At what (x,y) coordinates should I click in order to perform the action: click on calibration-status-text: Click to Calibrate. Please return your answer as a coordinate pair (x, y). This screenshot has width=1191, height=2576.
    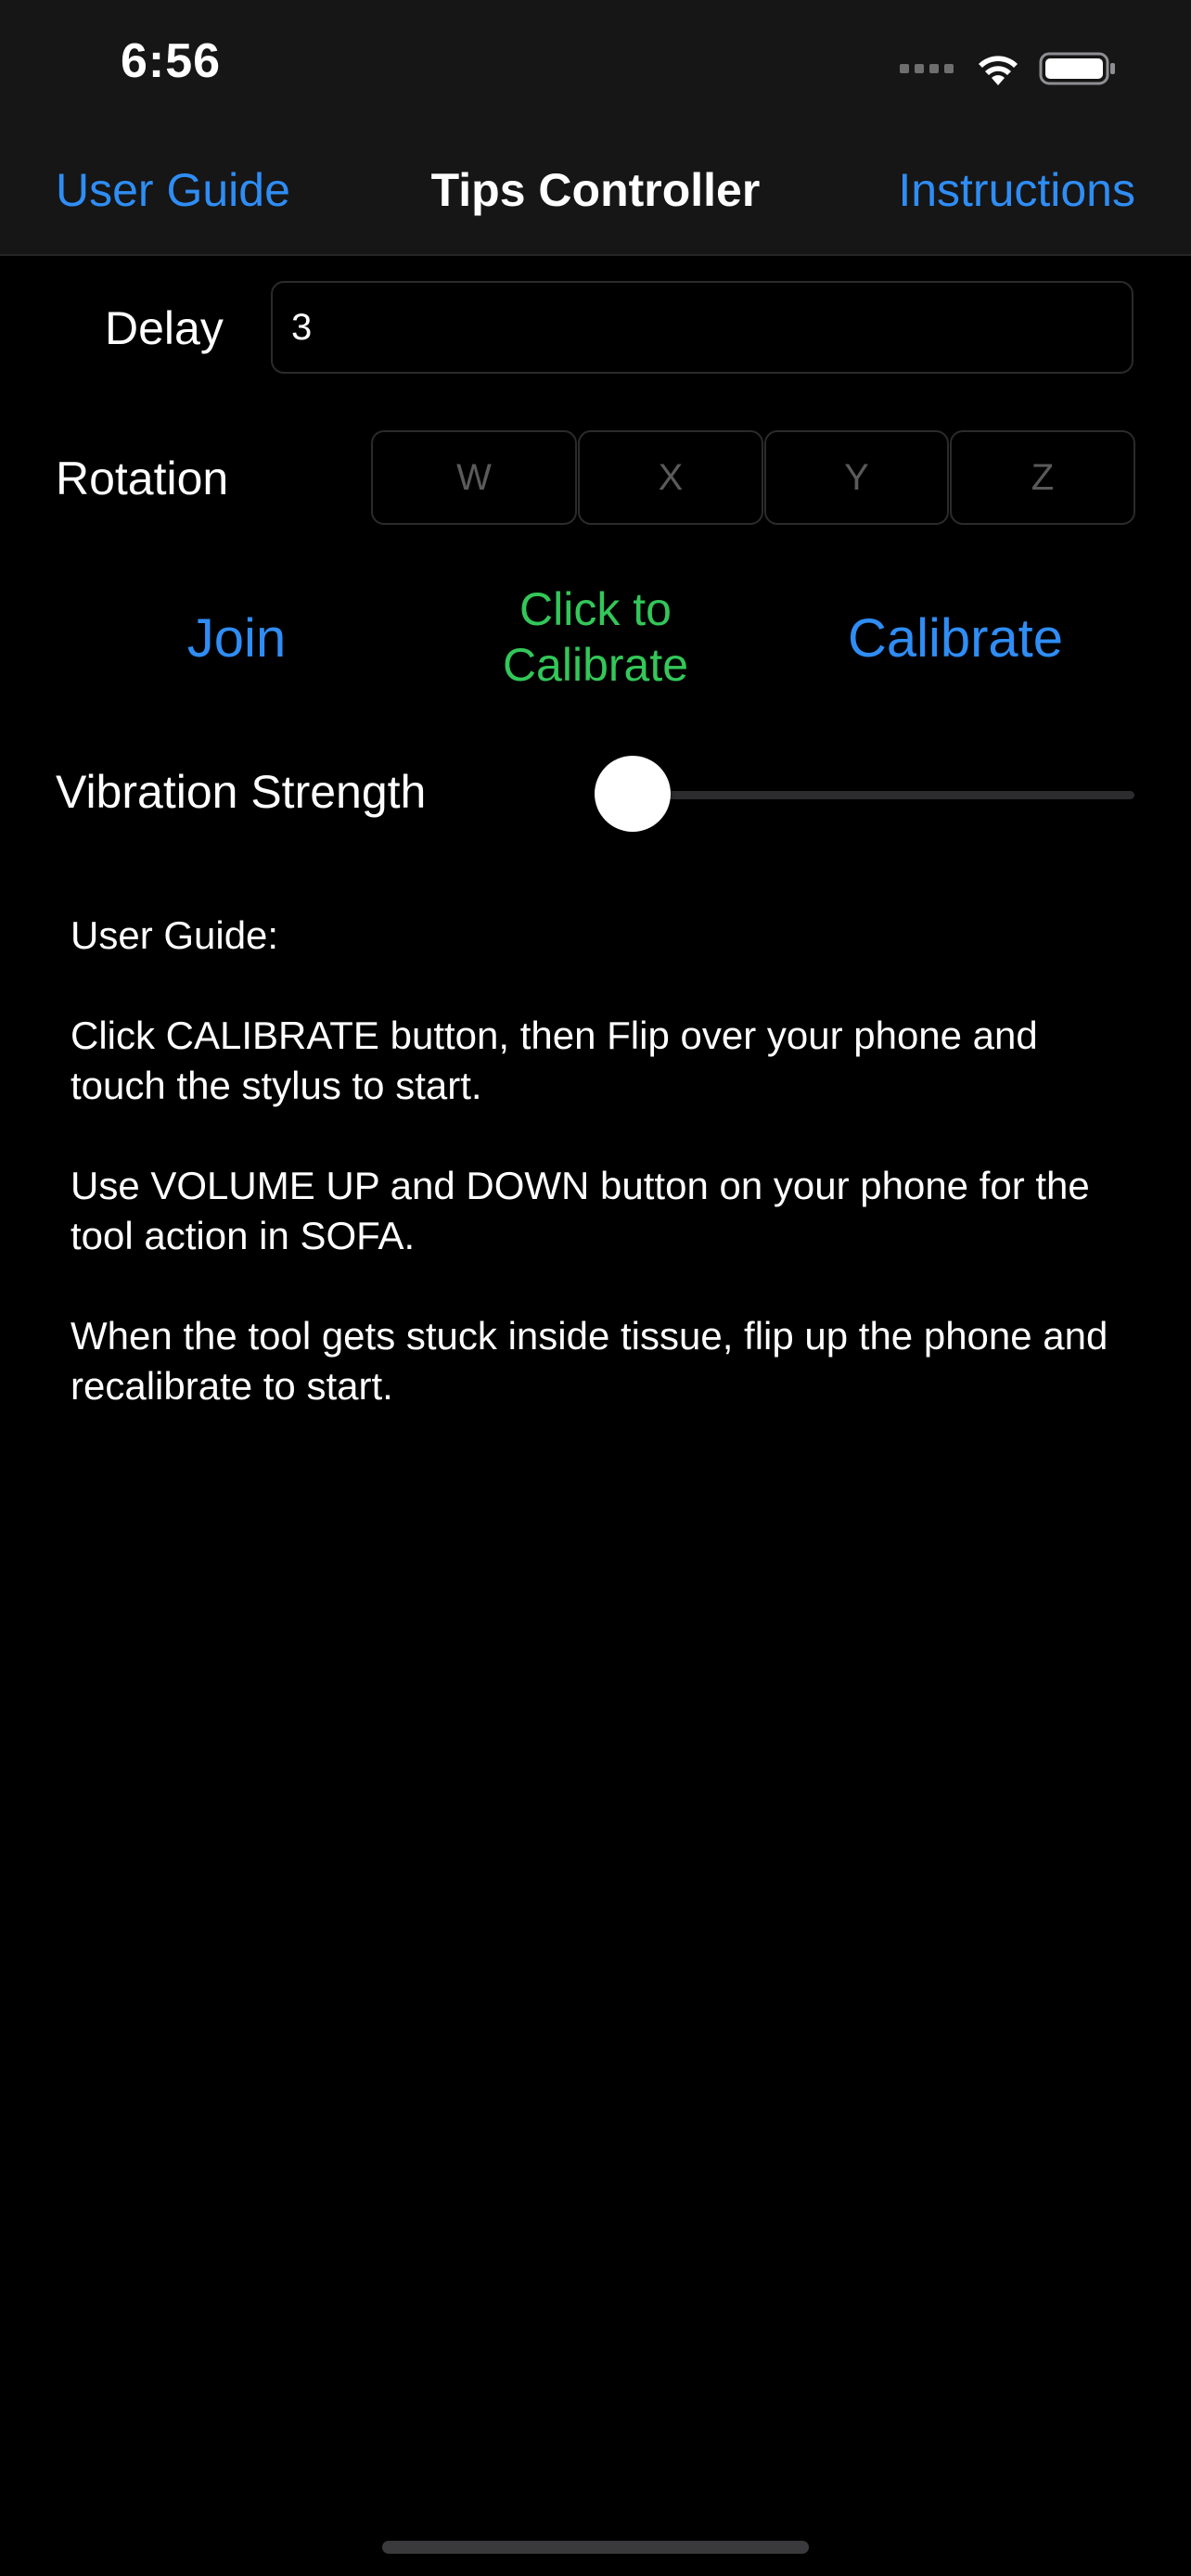
    Looking at the image, I should click on (595, 637).